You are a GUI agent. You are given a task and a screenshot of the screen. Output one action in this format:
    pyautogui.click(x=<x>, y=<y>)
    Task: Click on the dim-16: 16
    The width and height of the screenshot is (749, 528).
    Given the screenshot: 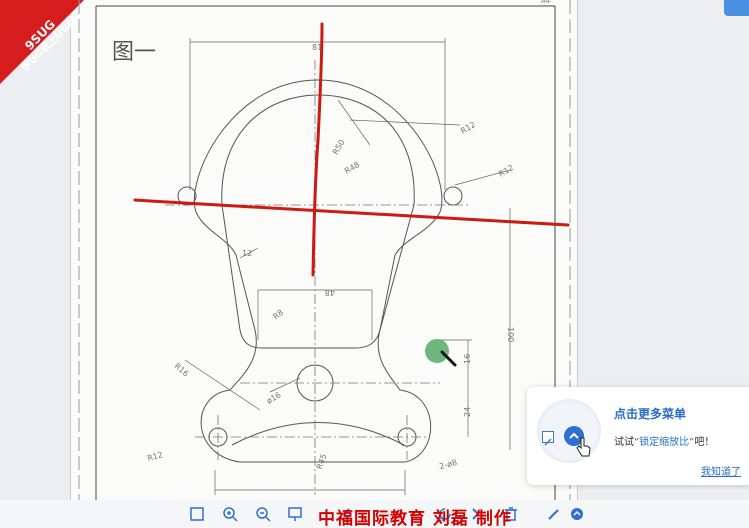 What is the action you would take?
    pyautogui.click(x=467, y=359)
    